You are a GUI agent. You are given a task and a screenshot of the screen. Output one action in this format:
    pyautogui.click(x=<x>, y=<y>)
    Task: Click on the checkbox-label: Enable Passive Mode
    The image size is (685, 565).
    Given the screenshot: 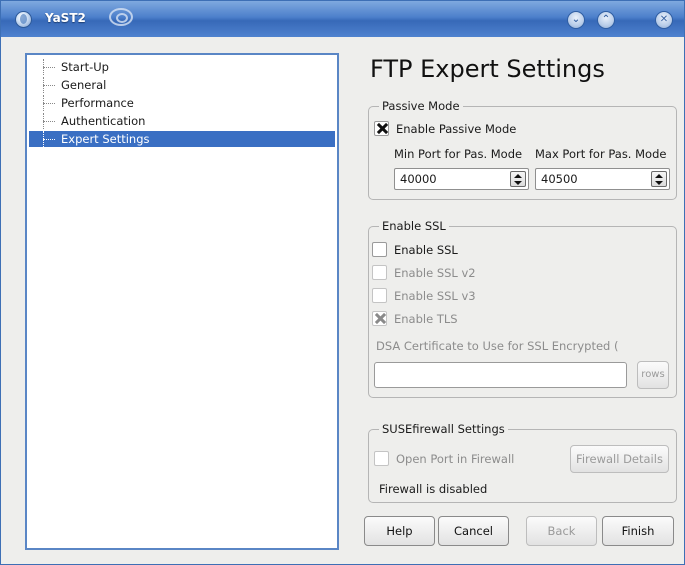 What is the action you would take?
    pyautogui.click(x=456, y=129)
    